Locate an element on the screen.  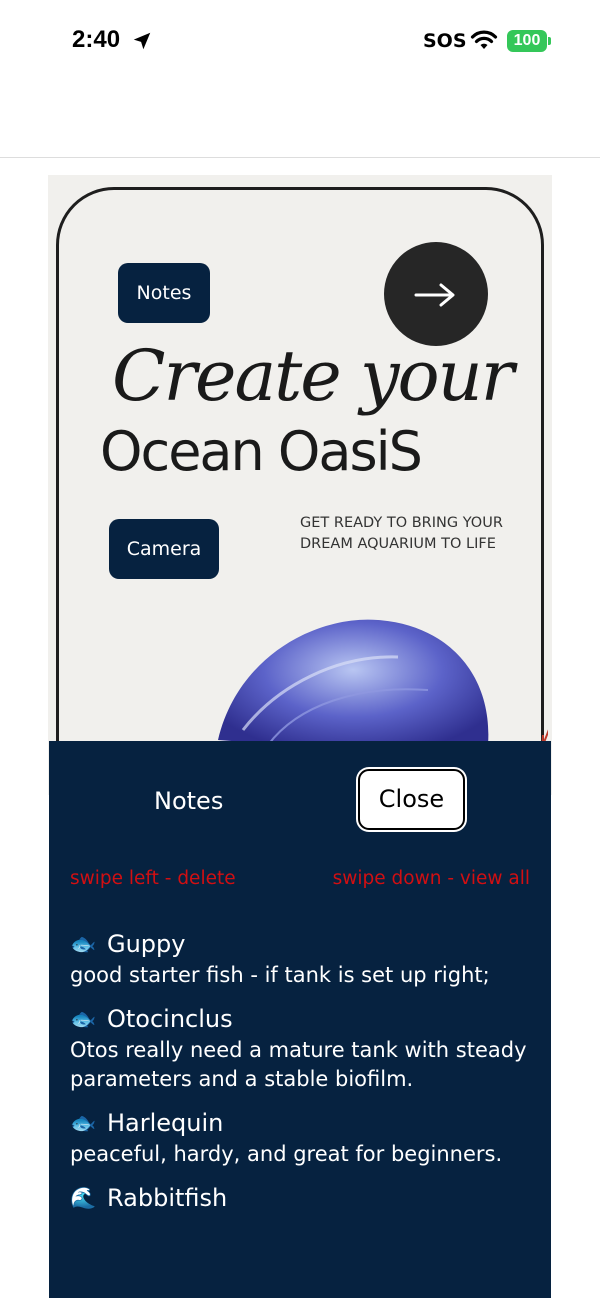
note-header: 🌊 Rabbitfish is located at coordinates (305, 1198).